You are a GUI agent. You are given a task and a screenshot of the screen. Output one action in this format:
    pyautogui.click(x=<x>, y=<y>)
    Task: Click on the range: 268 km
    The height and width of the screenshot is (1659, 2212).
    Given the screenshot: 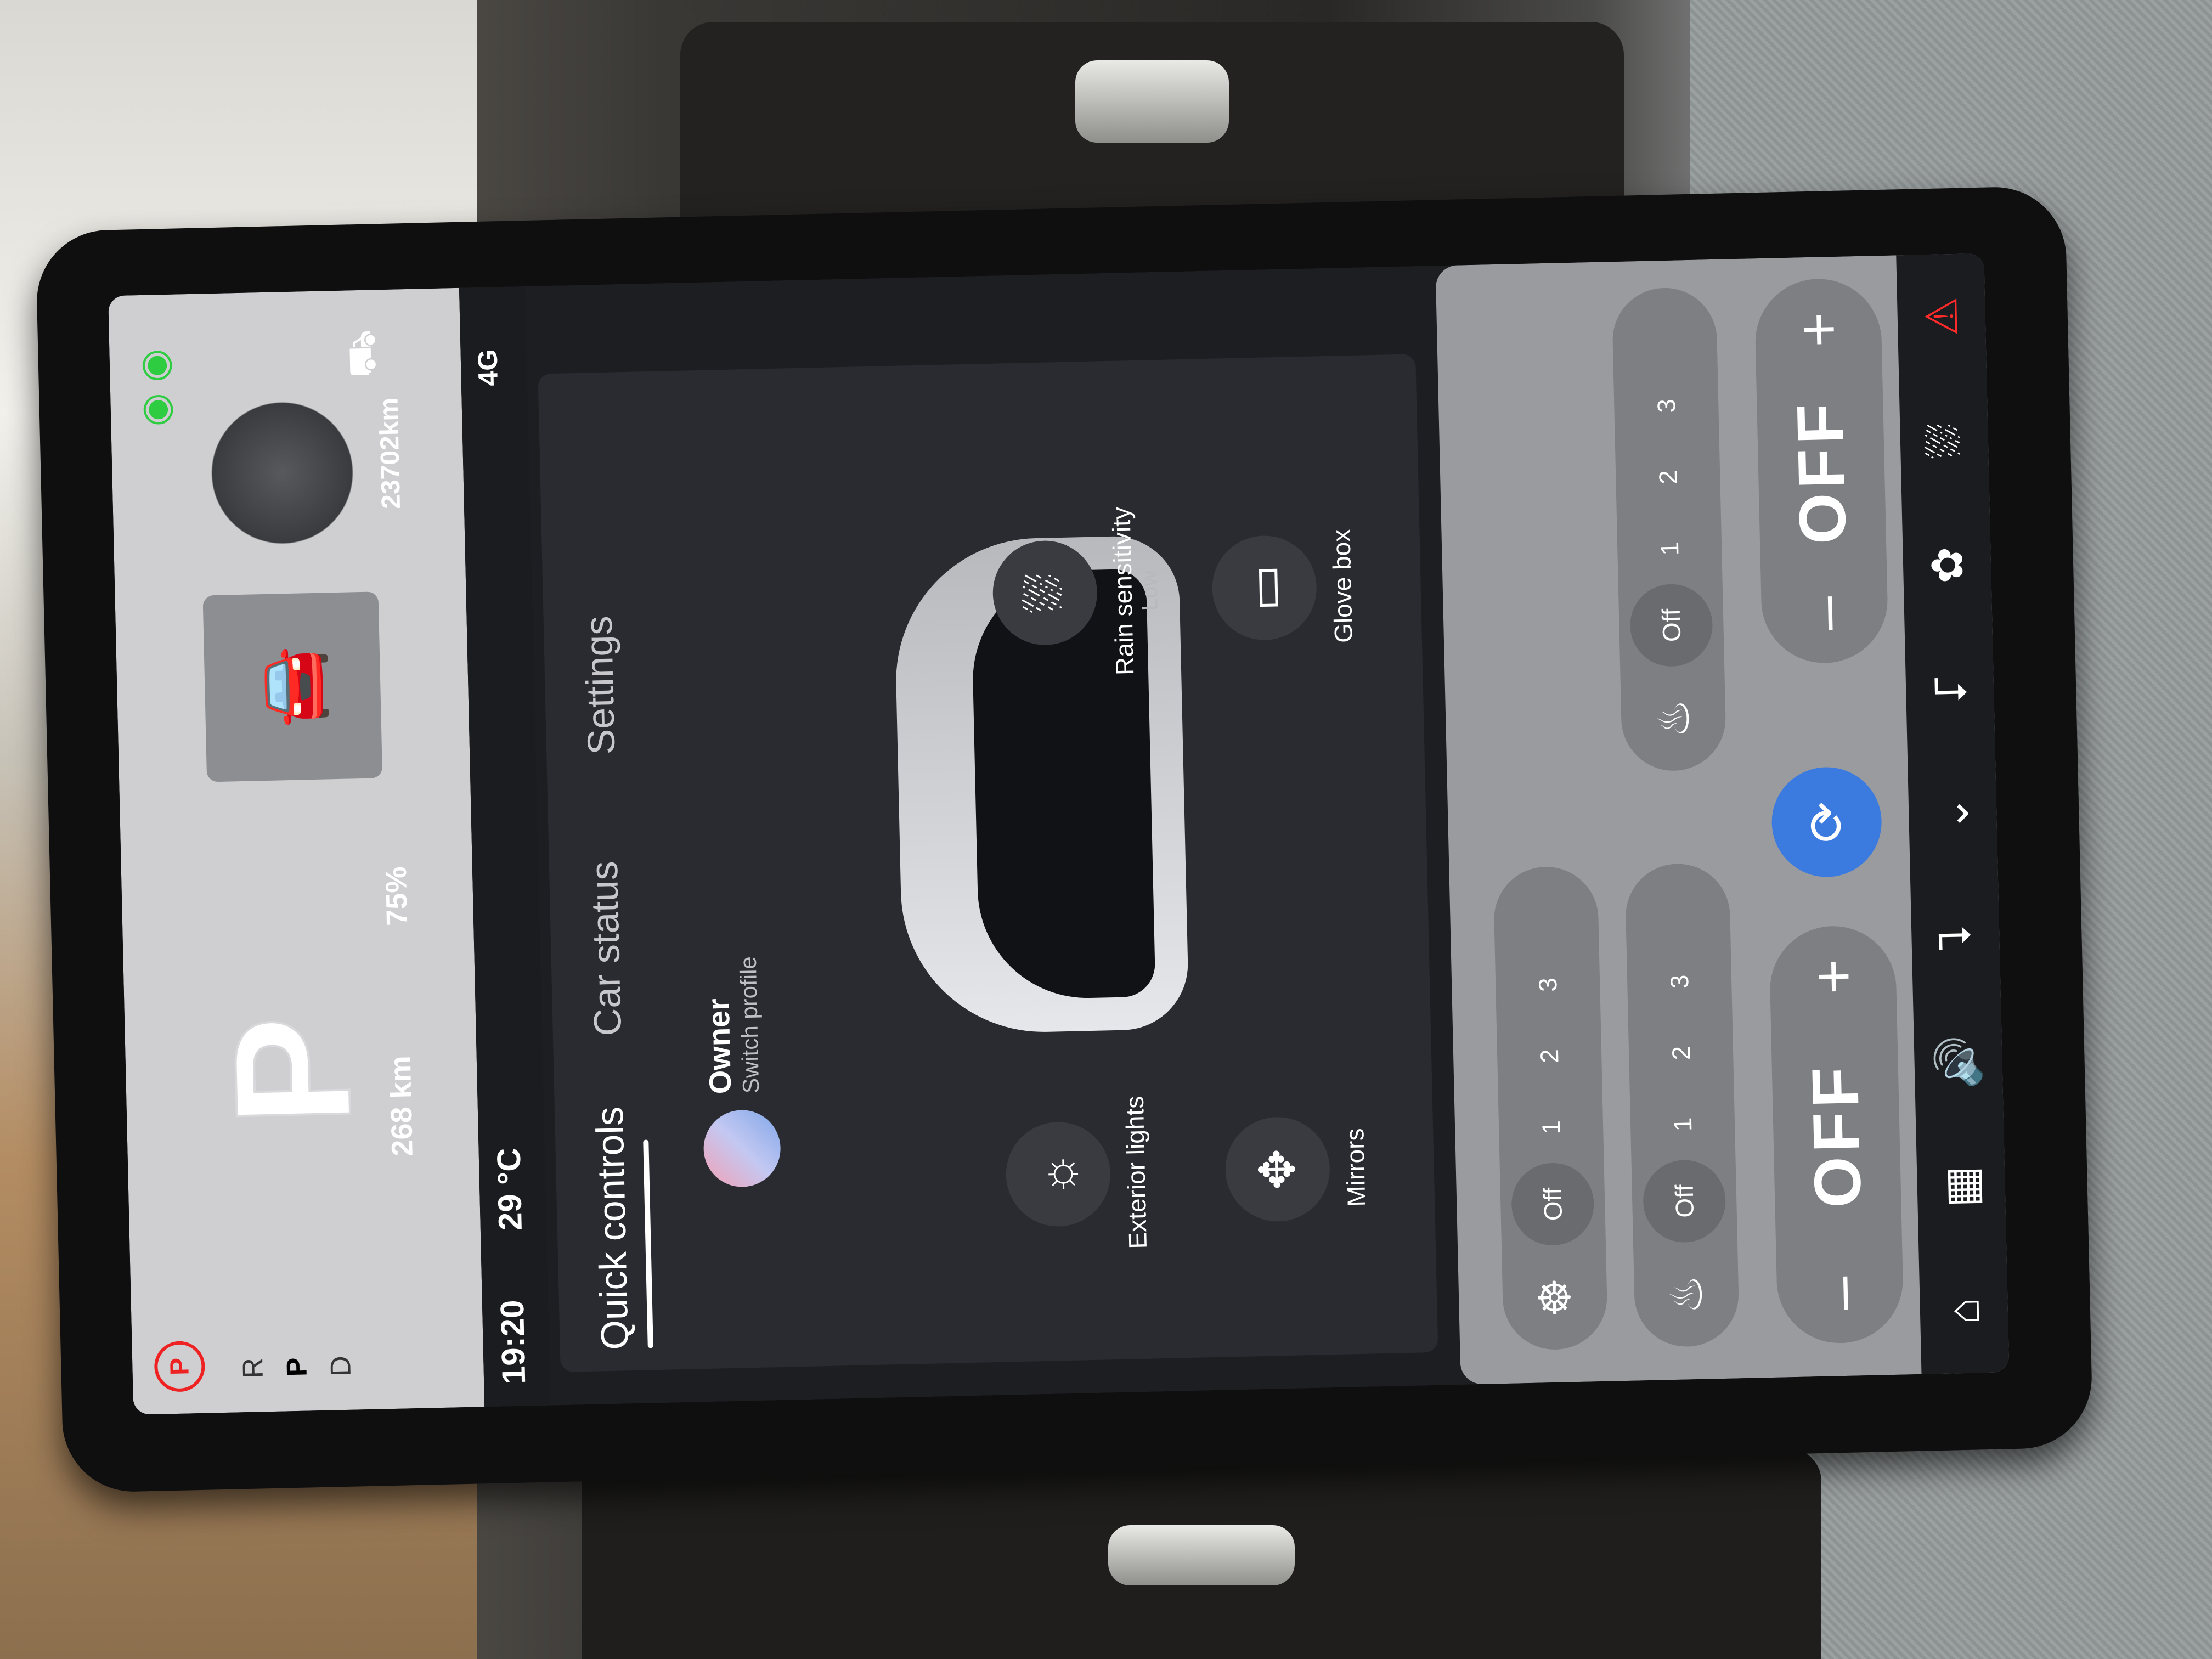 What is the action you would take?
    pyautogui.click(x=401, y=1106)
    